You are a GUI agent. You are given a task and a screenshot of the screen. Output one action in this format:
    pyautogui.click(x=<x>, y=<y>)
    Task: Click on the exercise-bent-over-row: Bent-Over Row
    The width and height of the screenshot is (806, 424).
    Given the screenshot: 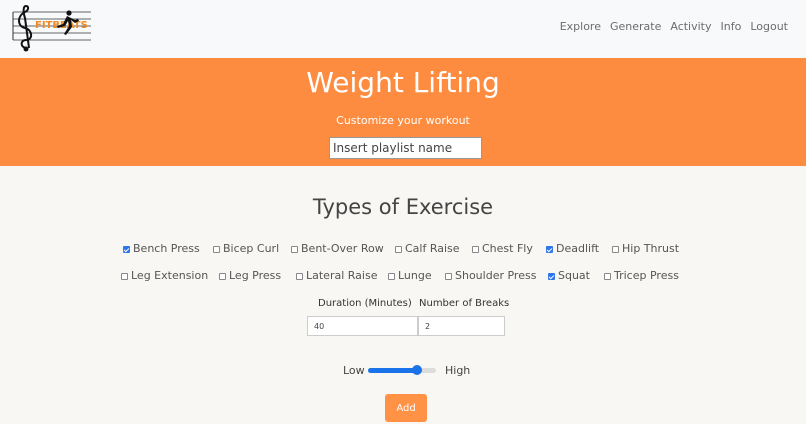 What is the action you would take?
    pyautogui.click(x=337, y=249)
    